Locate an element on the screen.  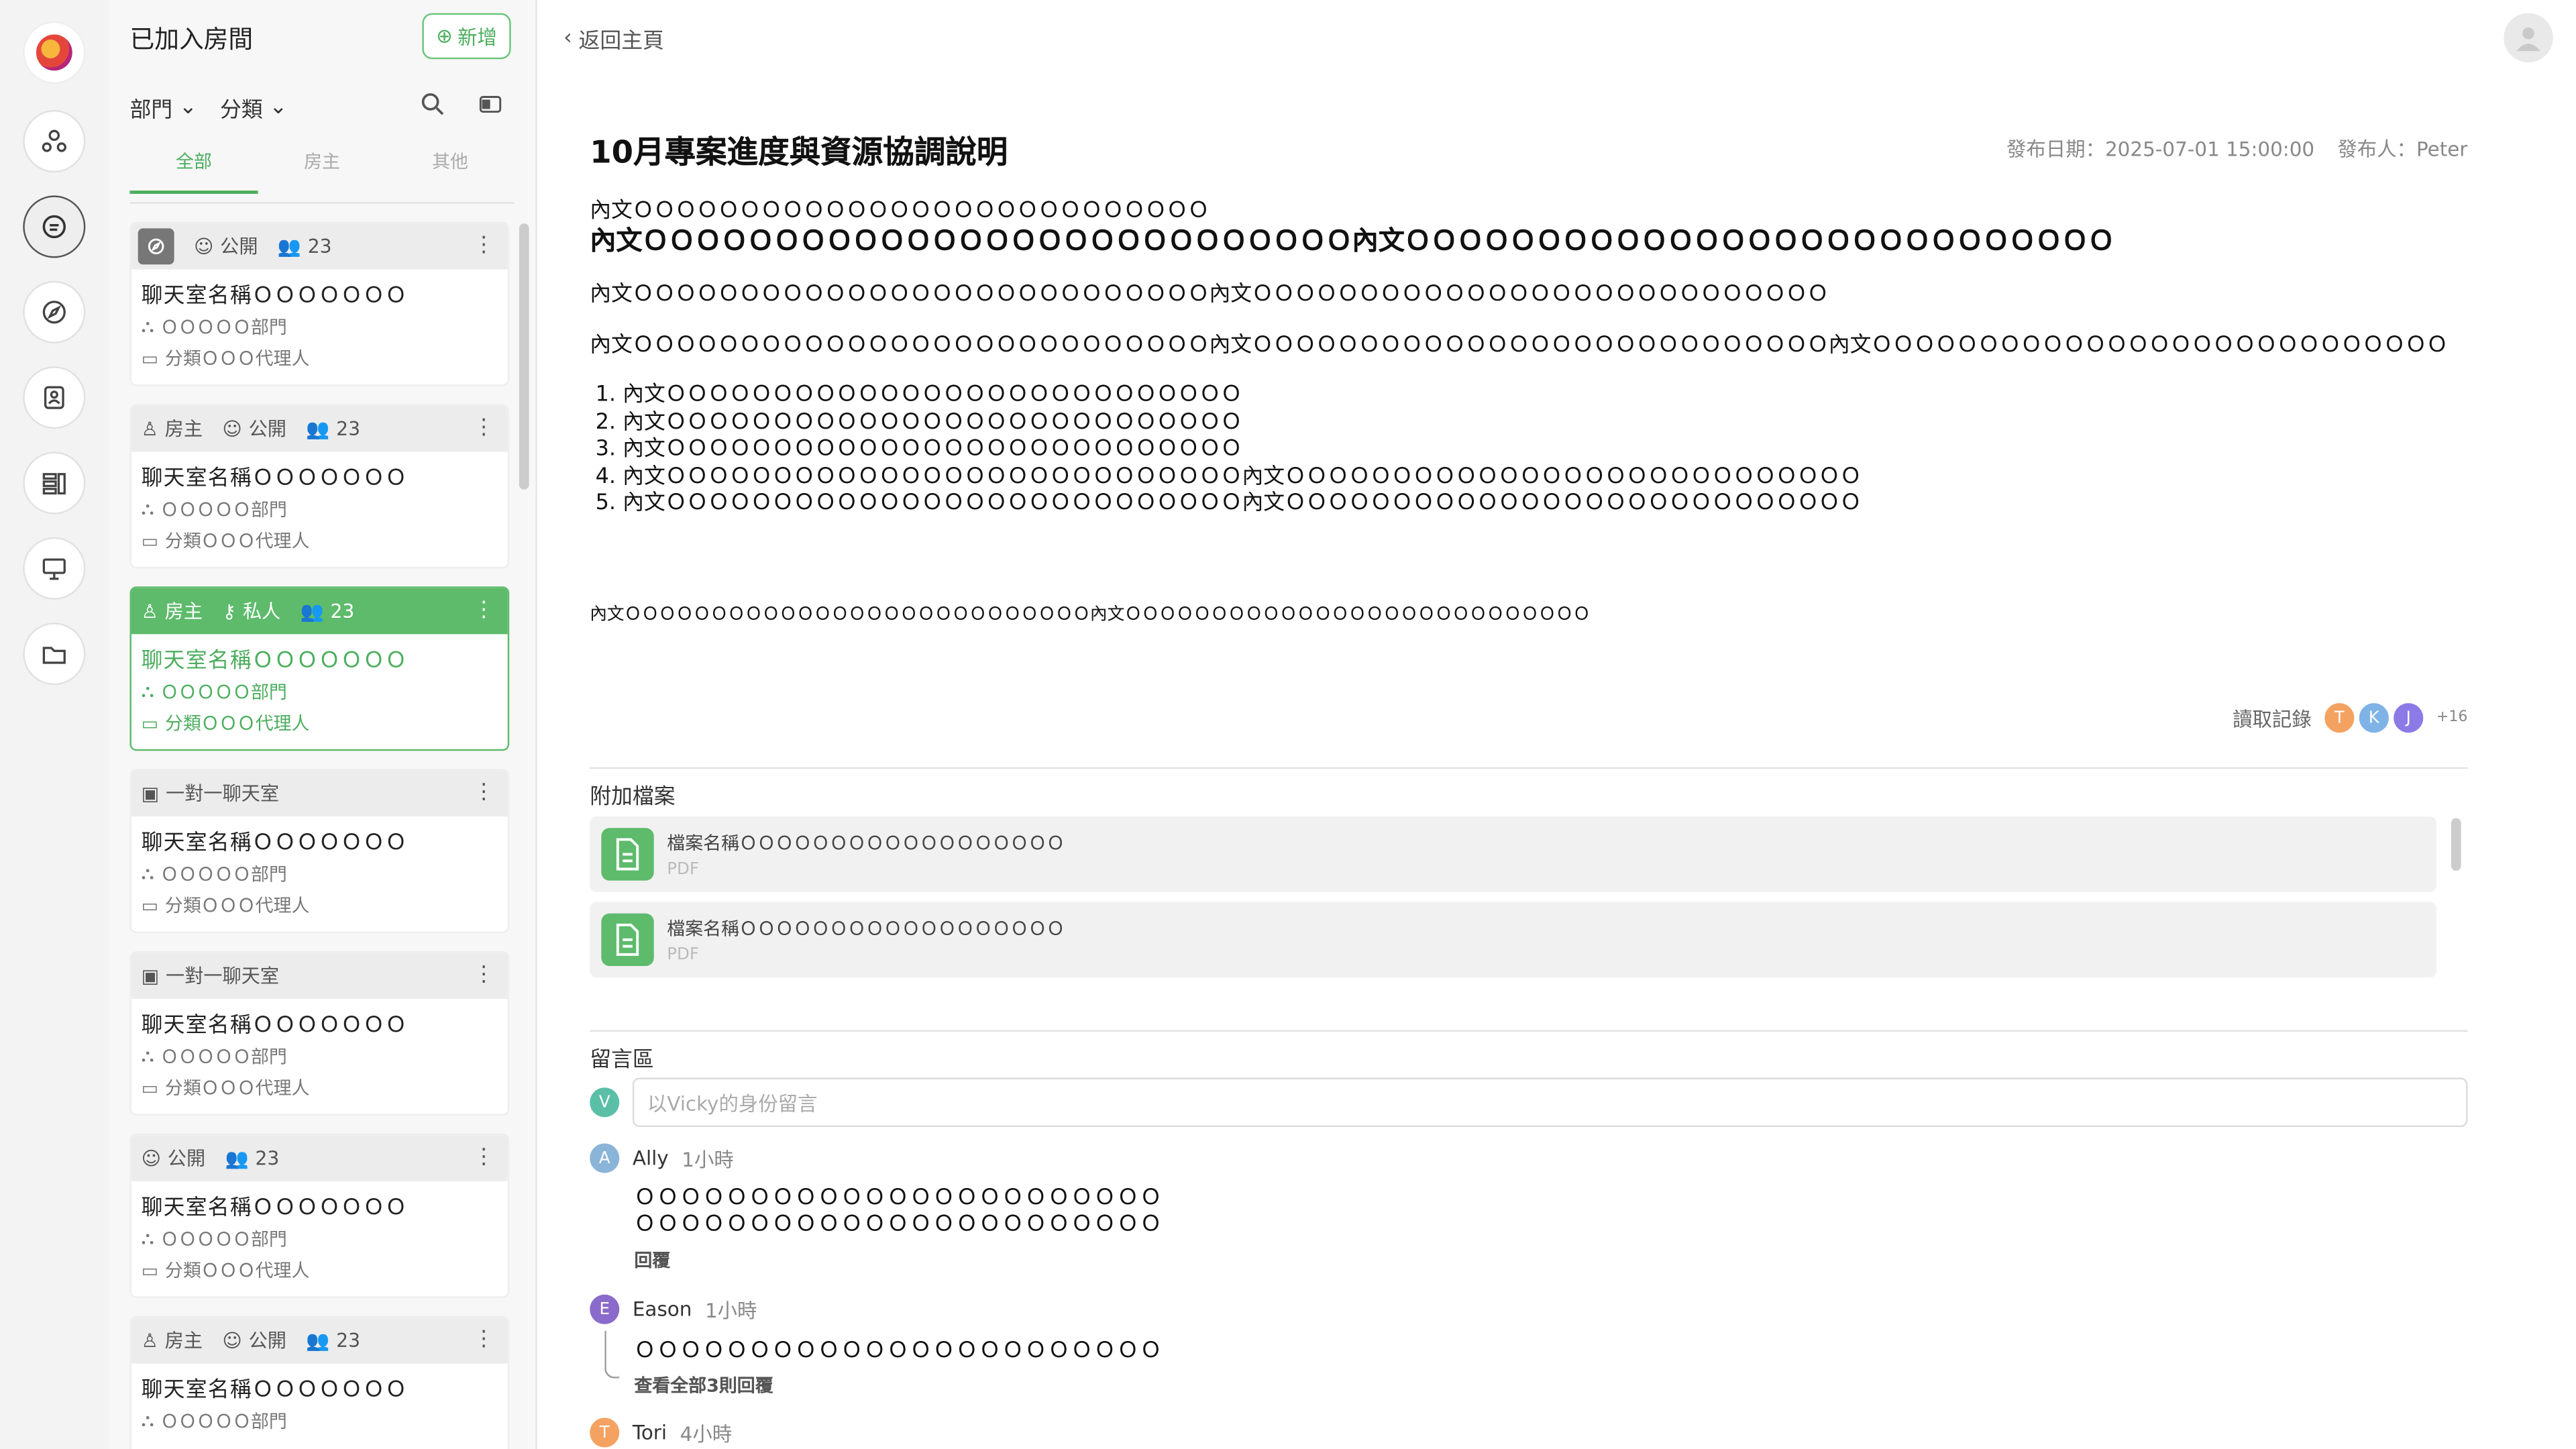
owner-icon: ♙ is located at coordinates (149, 1340).